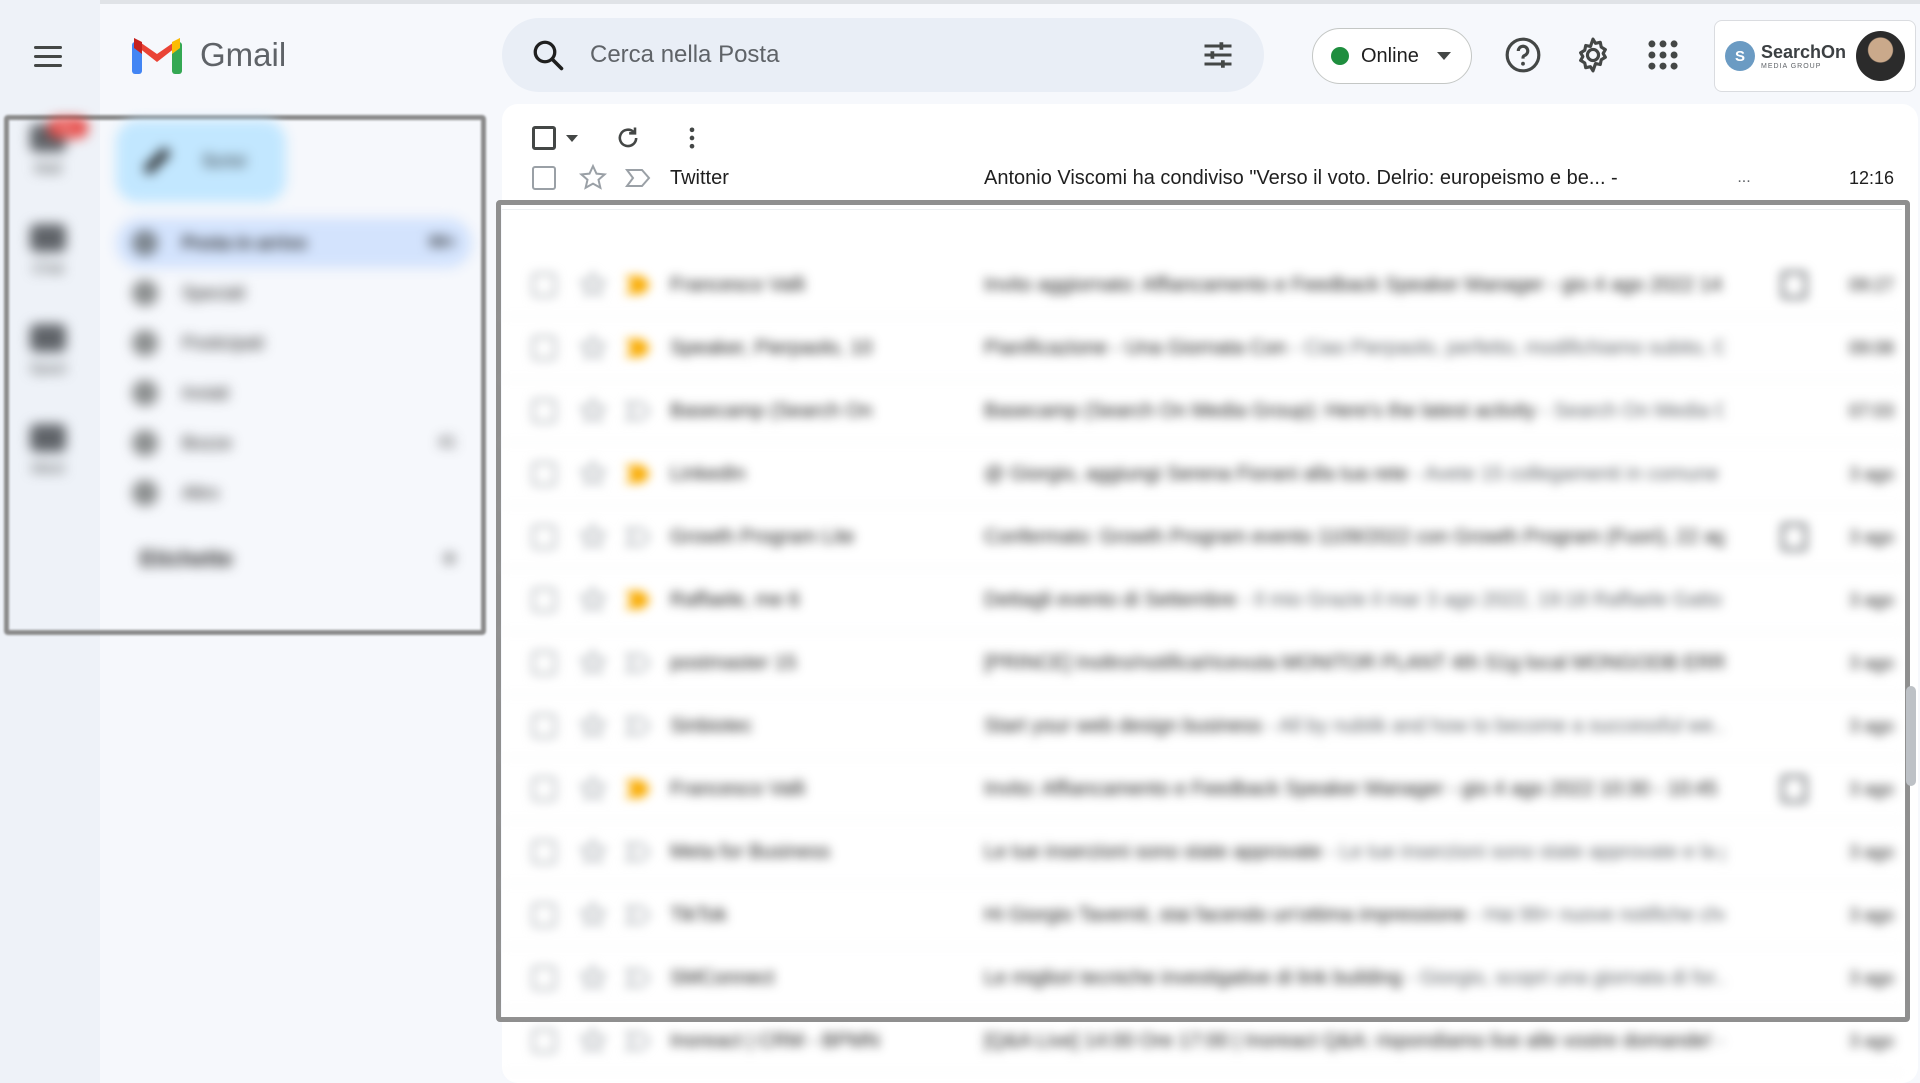 The width and height of the screenshot is (1920, 1083). What do you see at coordinates (48, 474) in the screenshot?
I see `rail-item-meet: Meet` at bounding box center [48, 474].